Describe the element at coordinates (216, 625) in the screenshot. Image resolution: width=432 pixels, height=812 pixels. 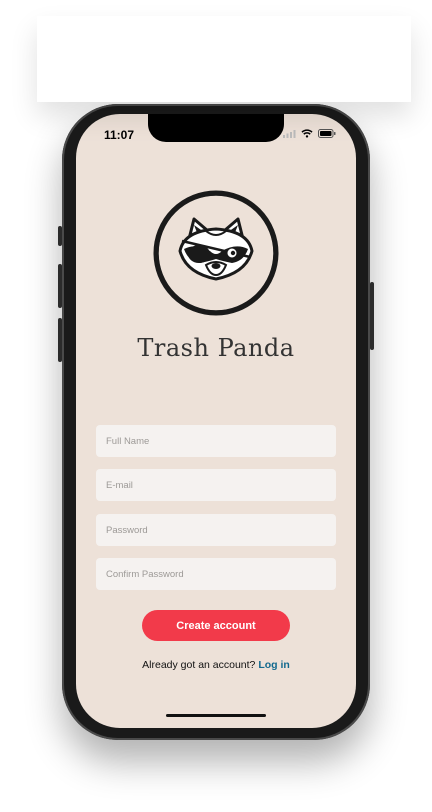
I see `create-account-button: Create account` at that location.